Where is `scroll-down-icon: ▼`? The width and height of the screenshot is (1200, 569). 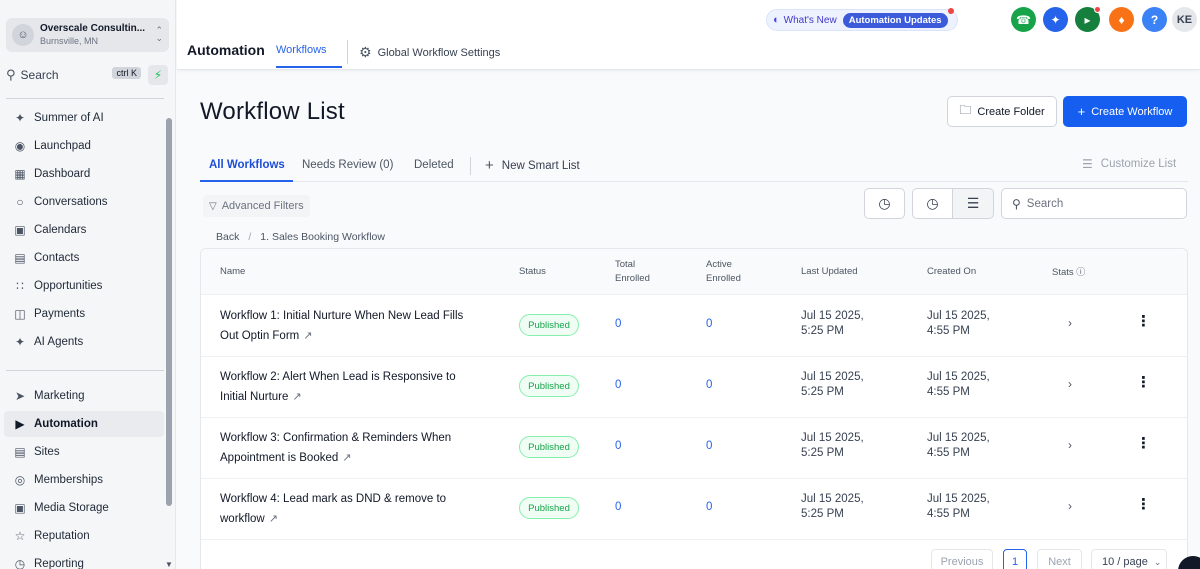 scroll-down-icon: ▼ is located at coordinates (169, 564).